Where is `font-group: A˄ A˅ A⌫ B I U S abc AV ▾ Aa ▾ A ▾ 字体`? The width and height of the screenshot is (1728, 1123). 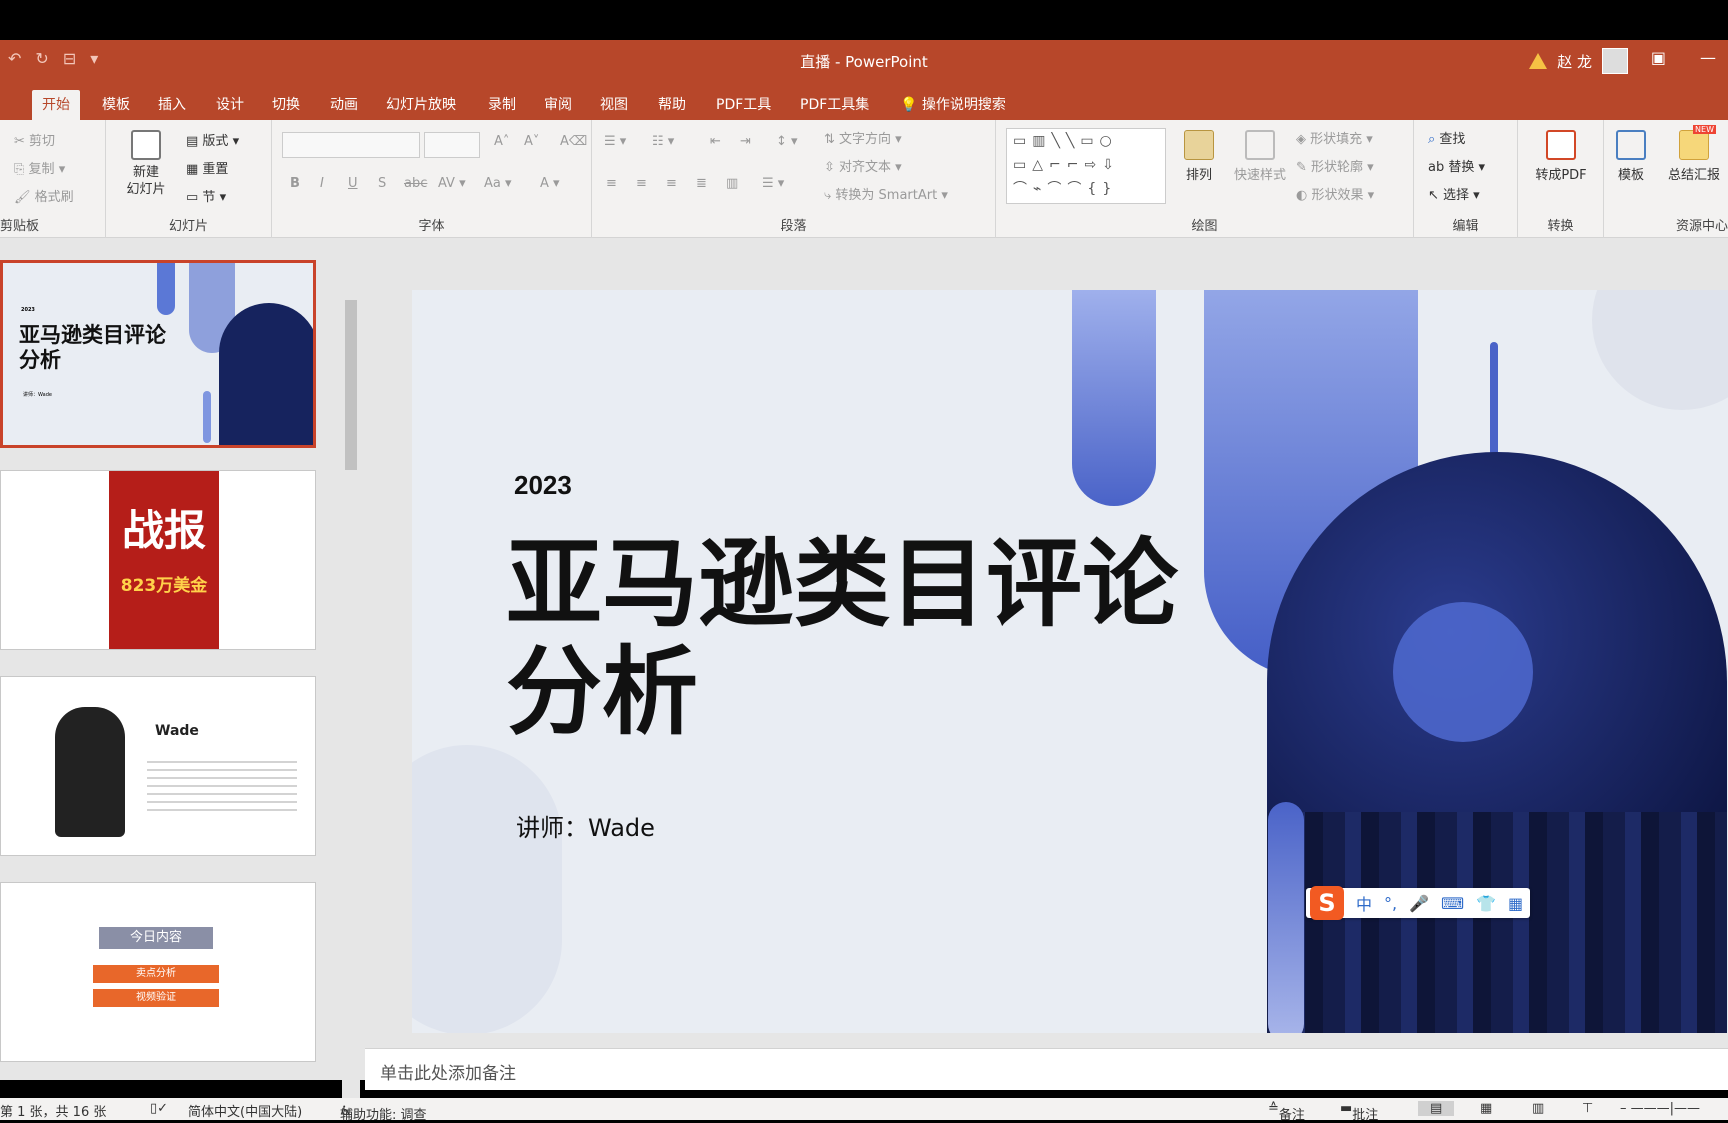 font-group: A˄ A˅ A⌫ B I U S abc AV ▾ Aa ▾ A ▾ 字体 is located at coordinates (432, 179).